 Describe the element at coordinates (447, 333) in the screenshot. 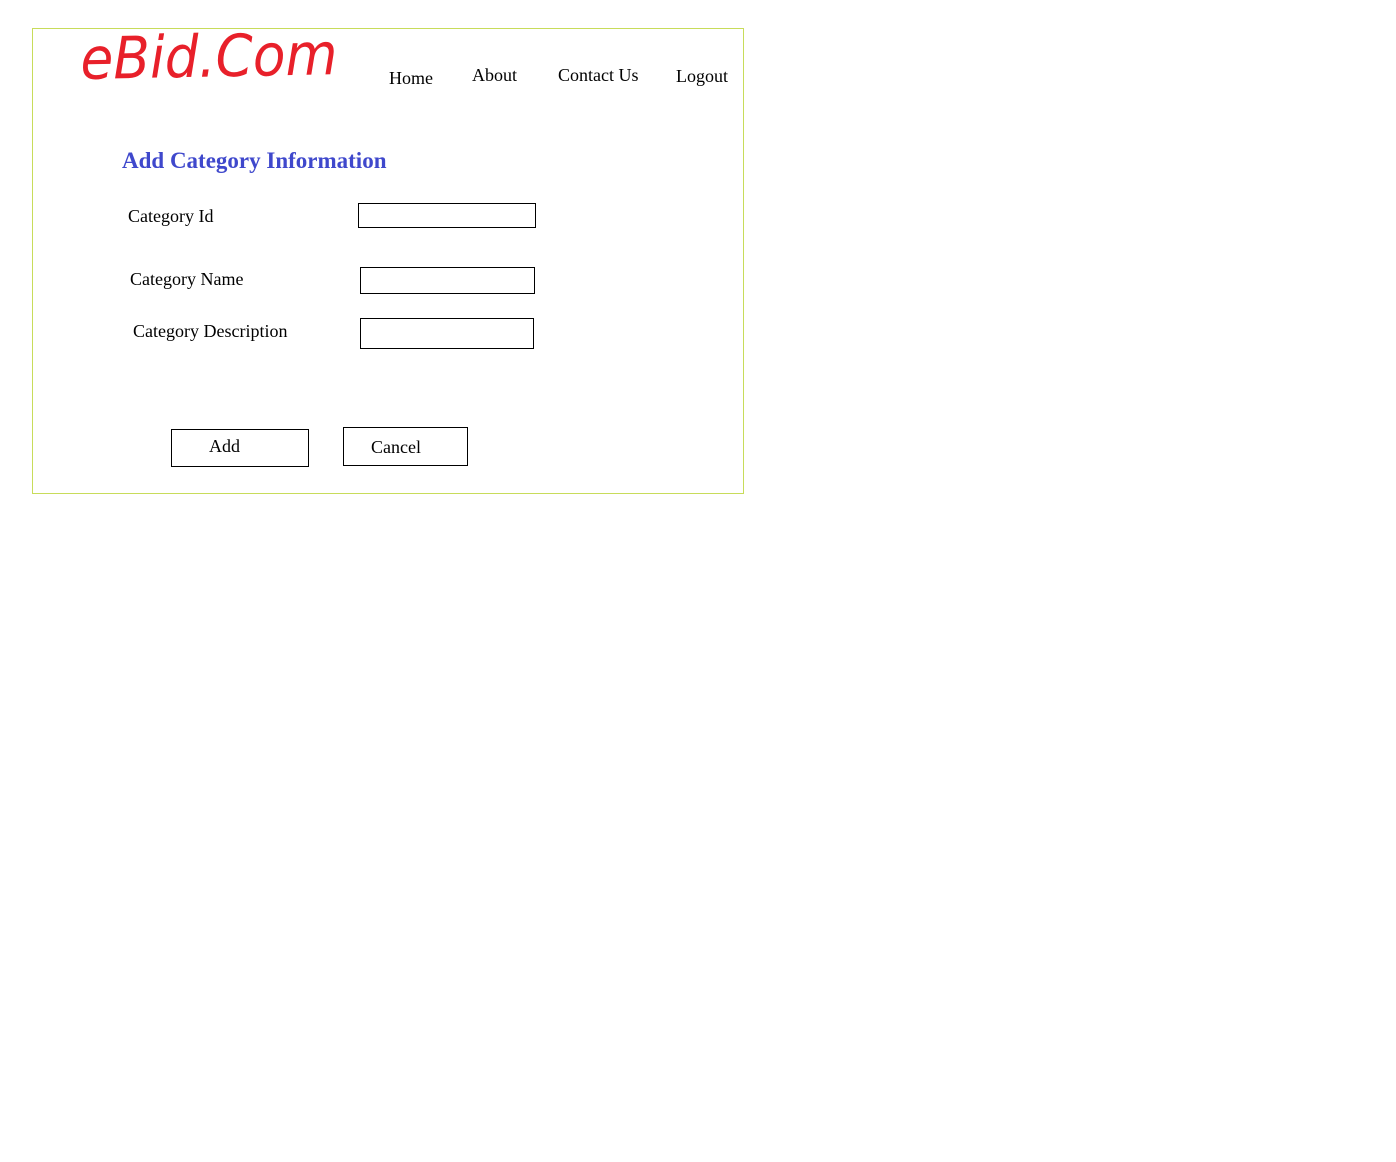

I see `category-description-input` at that location.